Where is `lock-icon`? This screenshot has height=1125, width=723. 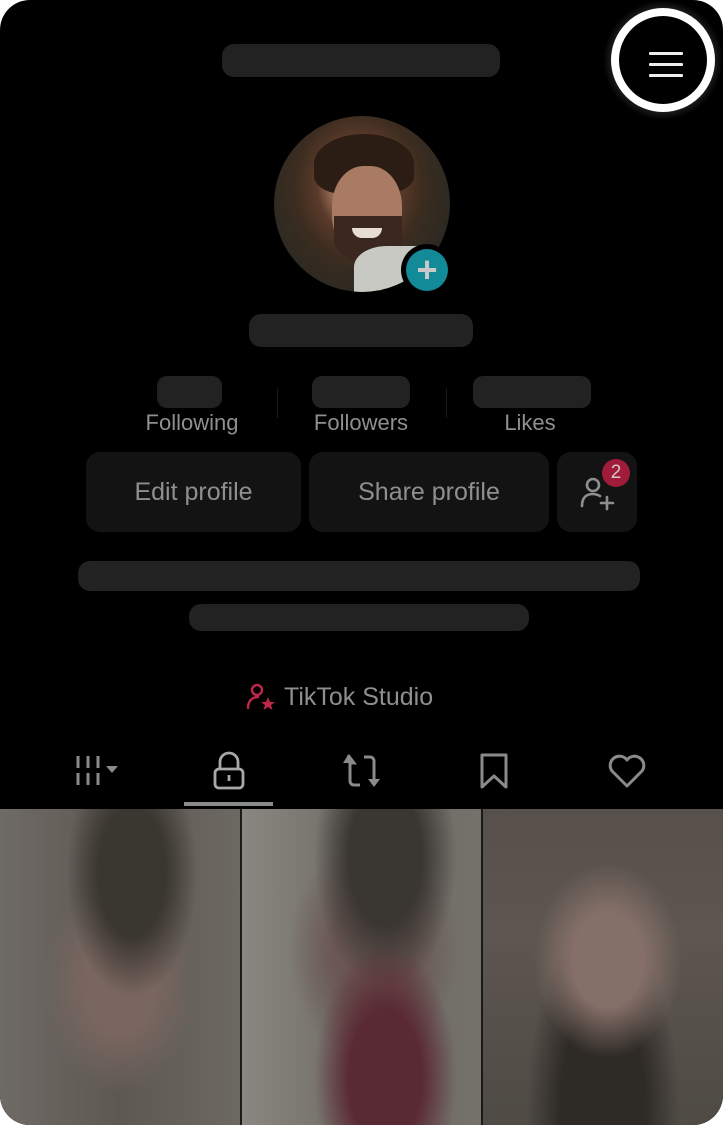 lock-icon is located at coordinates (229, 770).